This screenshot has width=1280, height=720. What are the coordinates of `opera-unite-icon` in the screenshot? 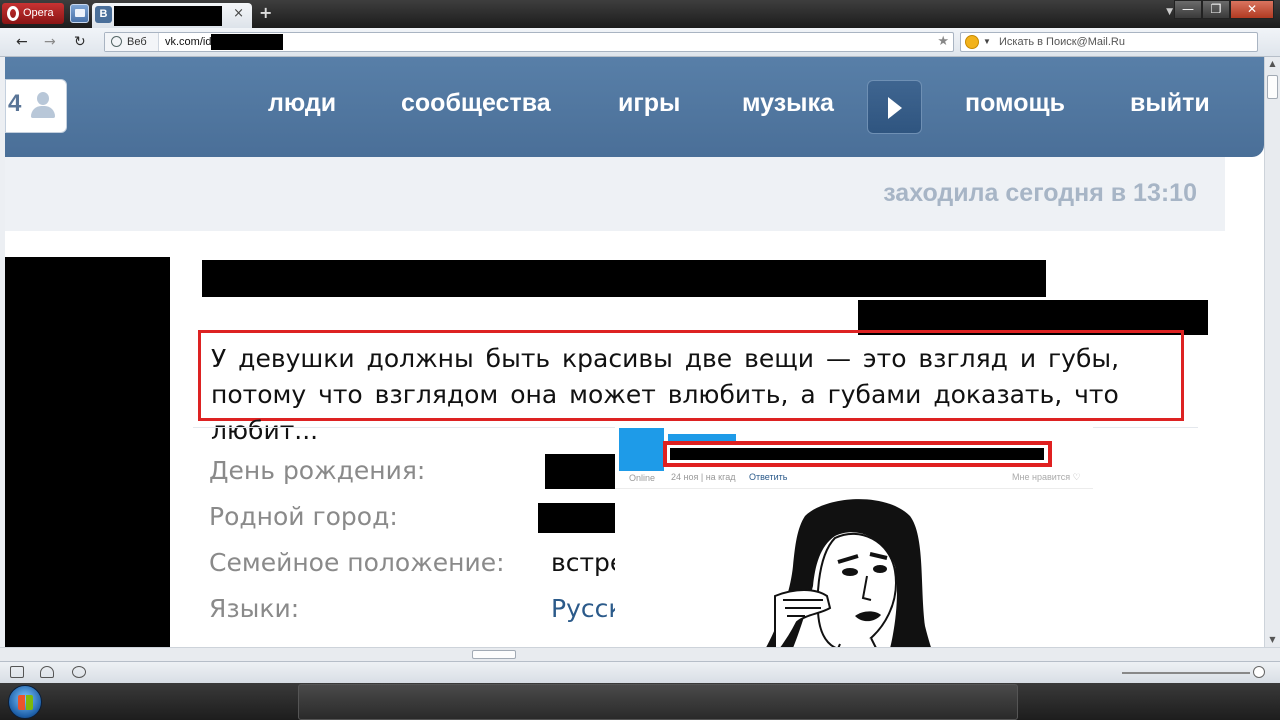 It's located at (47, 672).